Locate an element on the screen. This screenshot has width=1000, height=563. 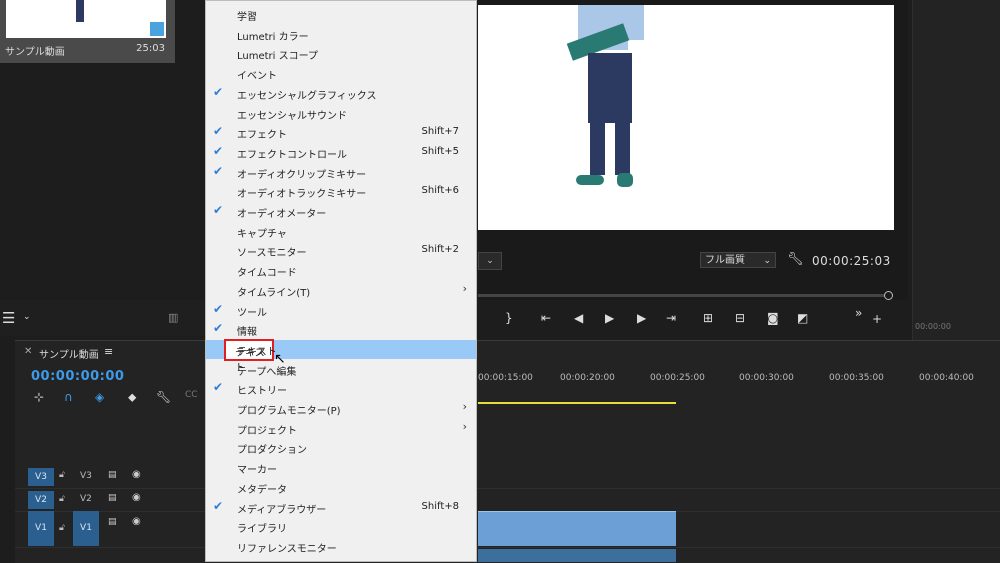
menu-item: ✔ ヒストリー is located at coordinates (341, 388).